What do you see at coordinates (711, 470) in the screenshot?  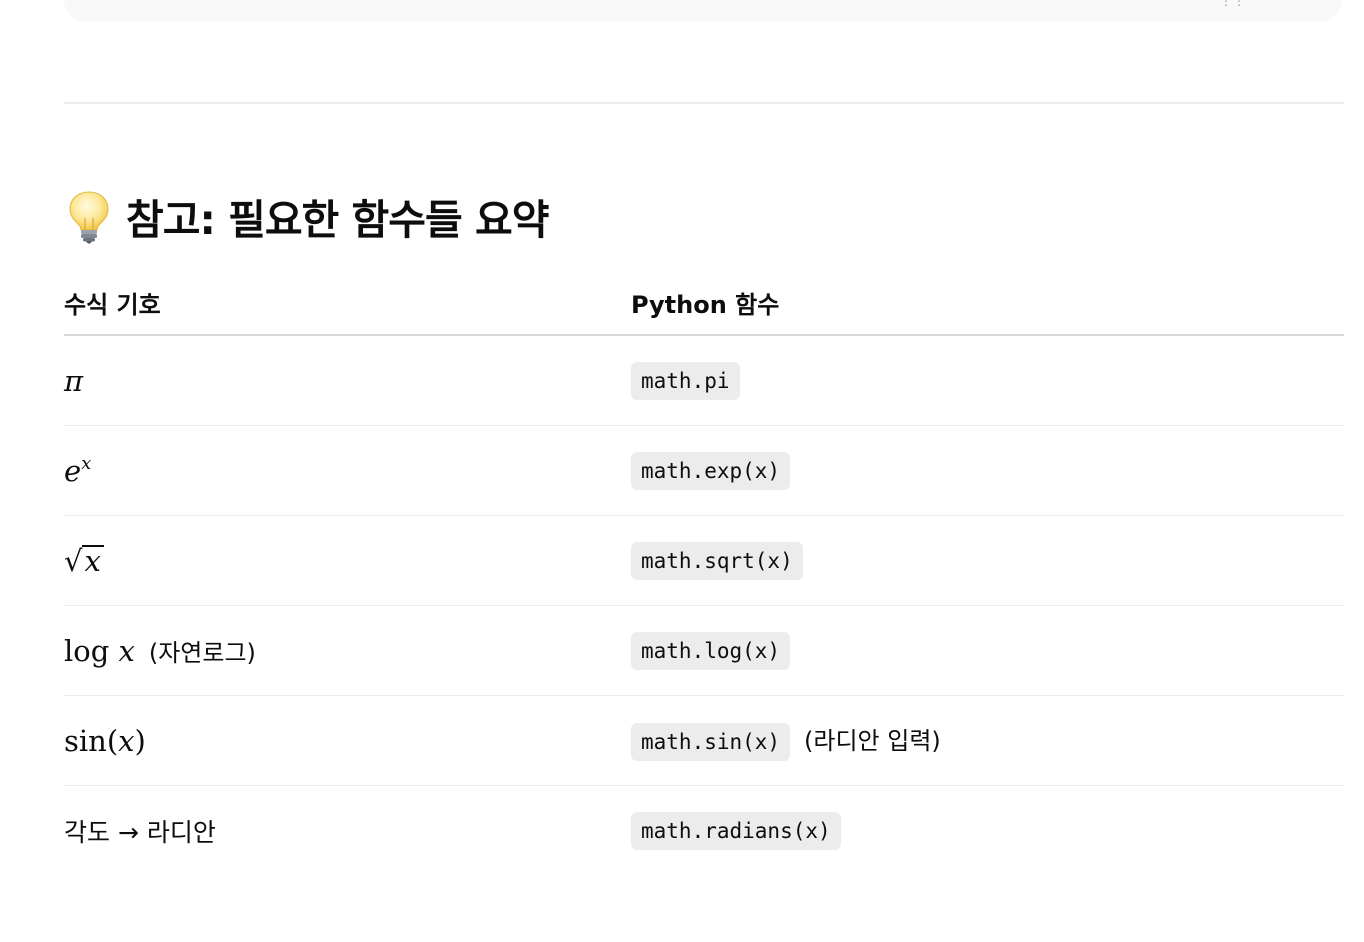 I see `function-code: math.exp(x)` at bounding box center [711, 470].